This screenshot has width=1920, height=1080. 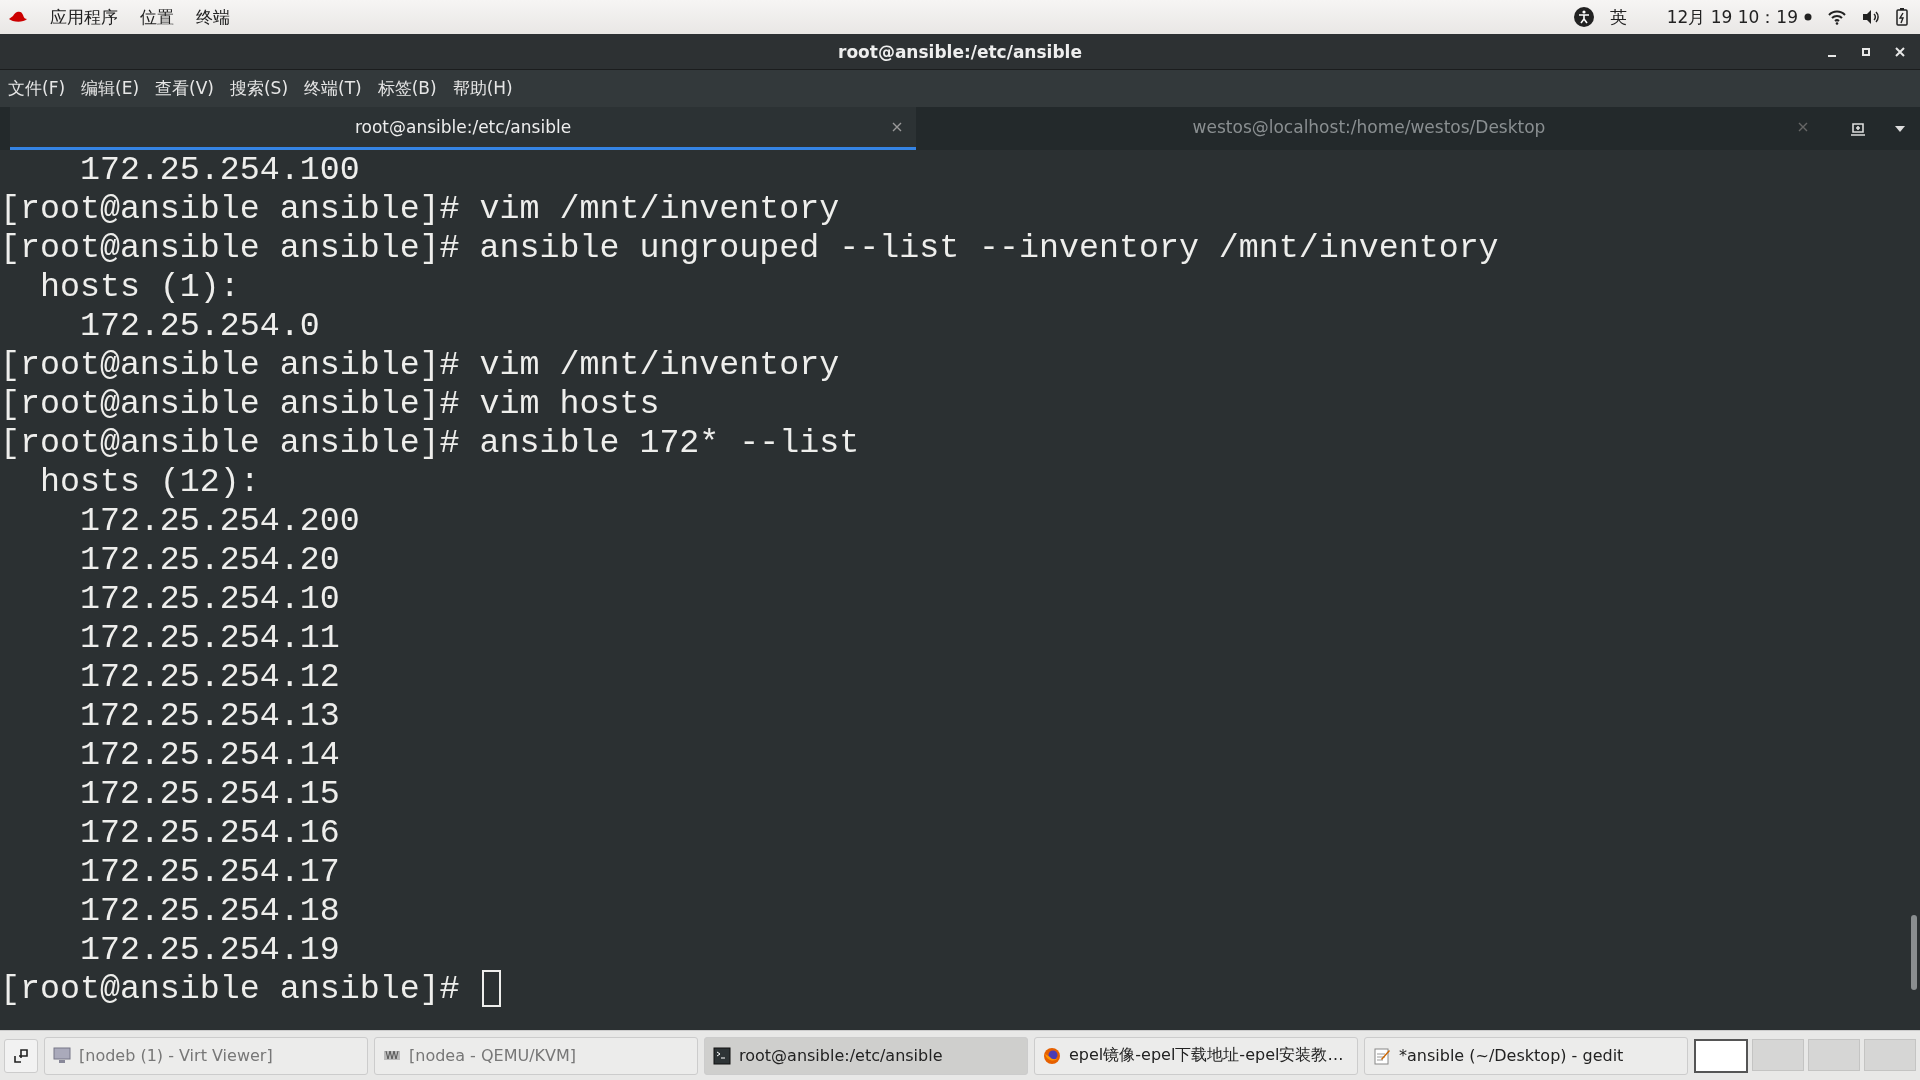 I want to click on clock: 12月 19 10：19, so click(x=1732, y=17).